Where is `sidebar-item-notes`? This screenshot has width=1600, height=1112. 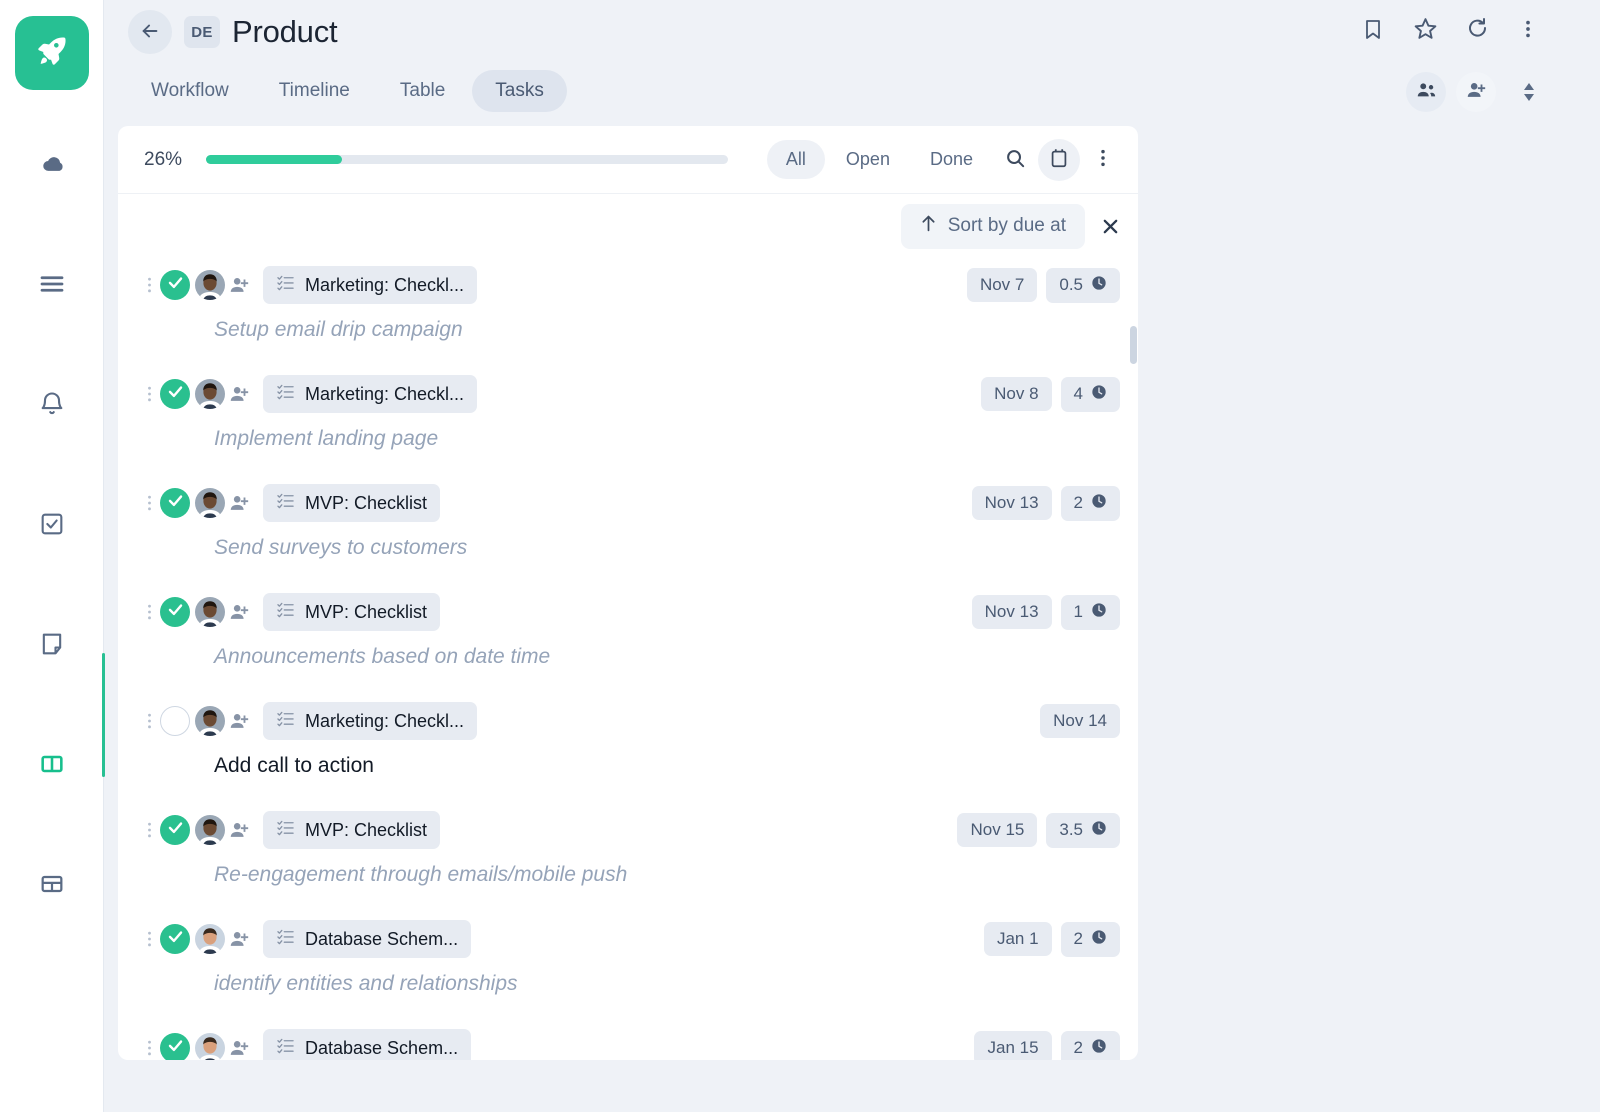
sidebar-item-notes is located at coordinates (52, 646).